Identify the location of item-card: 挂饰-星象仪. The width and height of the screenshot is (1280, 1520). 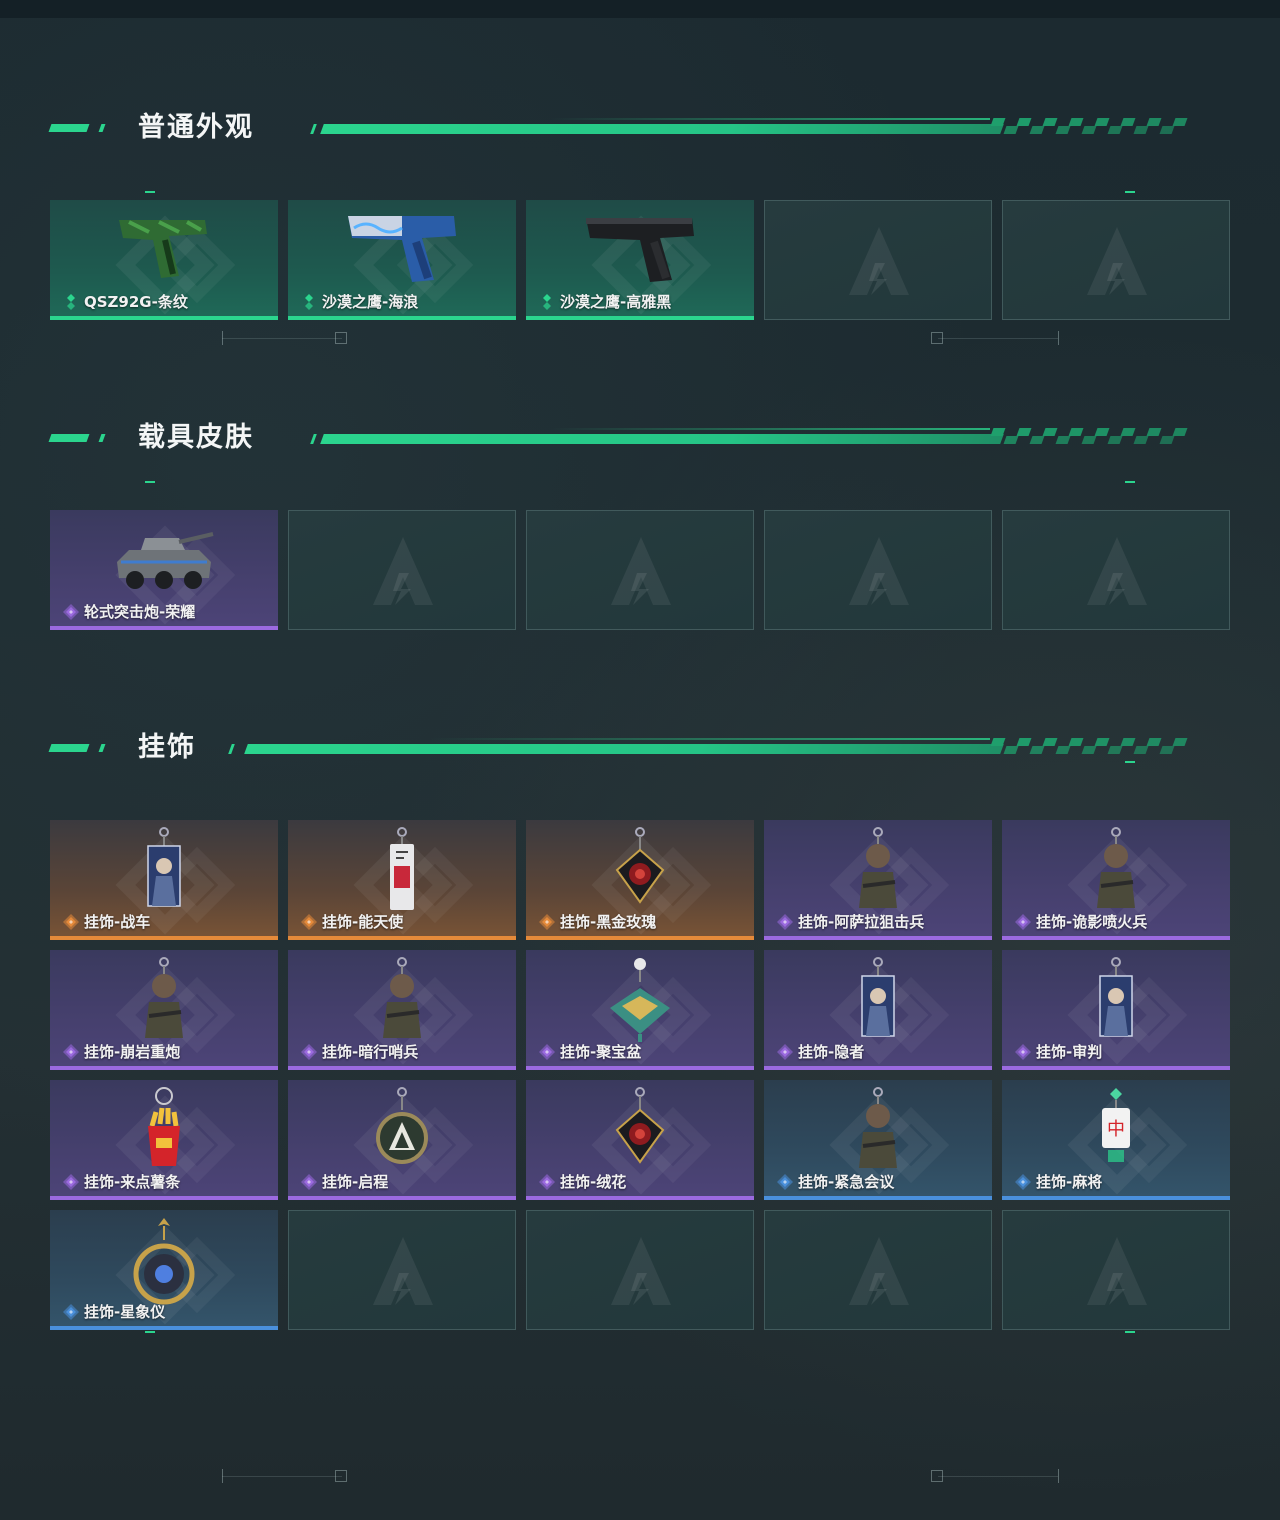
(164, 1270).